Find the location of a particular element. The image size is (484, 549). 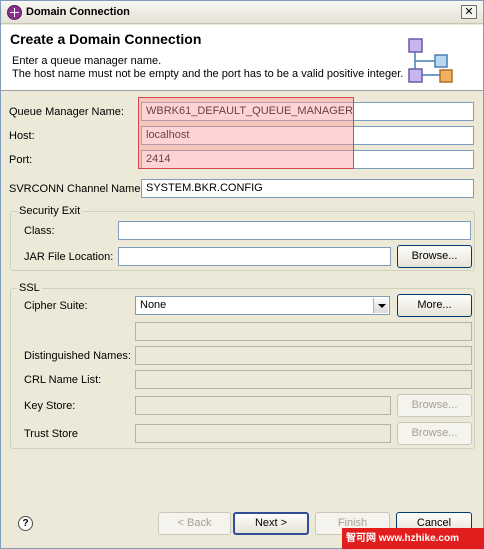

window-title: Domain Connection is located at coordinates (78, 12).